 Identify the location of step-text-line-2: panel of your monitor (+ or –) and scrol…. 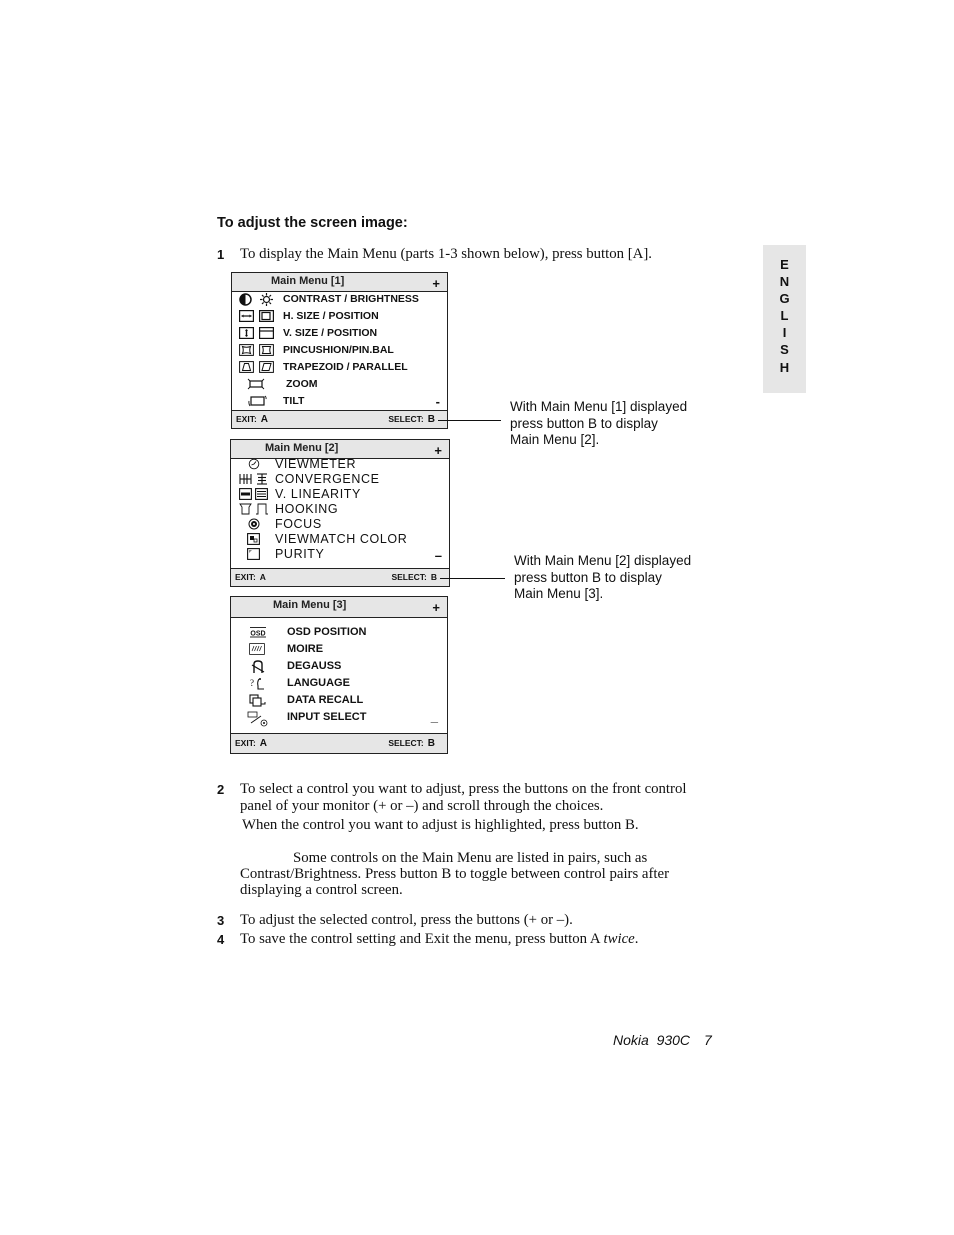
(422, 806).